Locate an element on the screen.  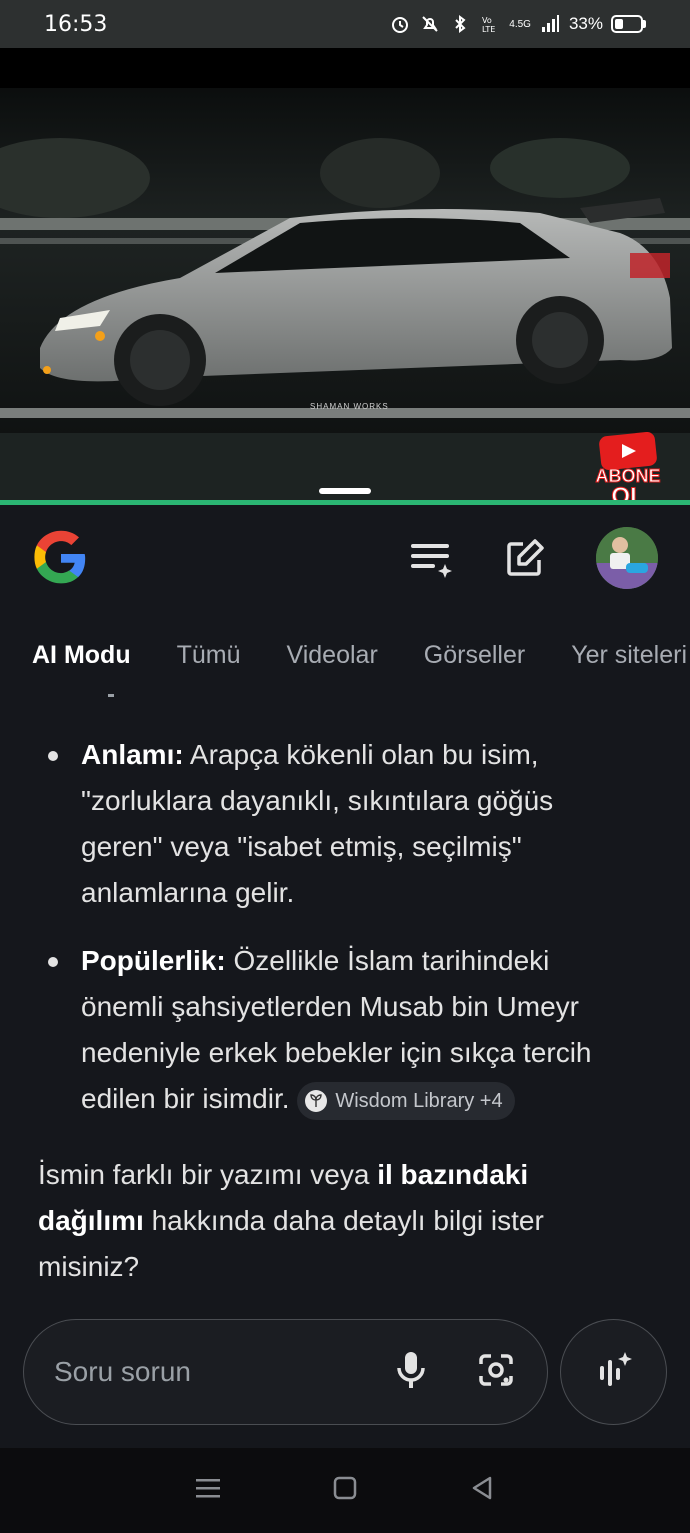
google-logo is located at coordinates (61, 558).